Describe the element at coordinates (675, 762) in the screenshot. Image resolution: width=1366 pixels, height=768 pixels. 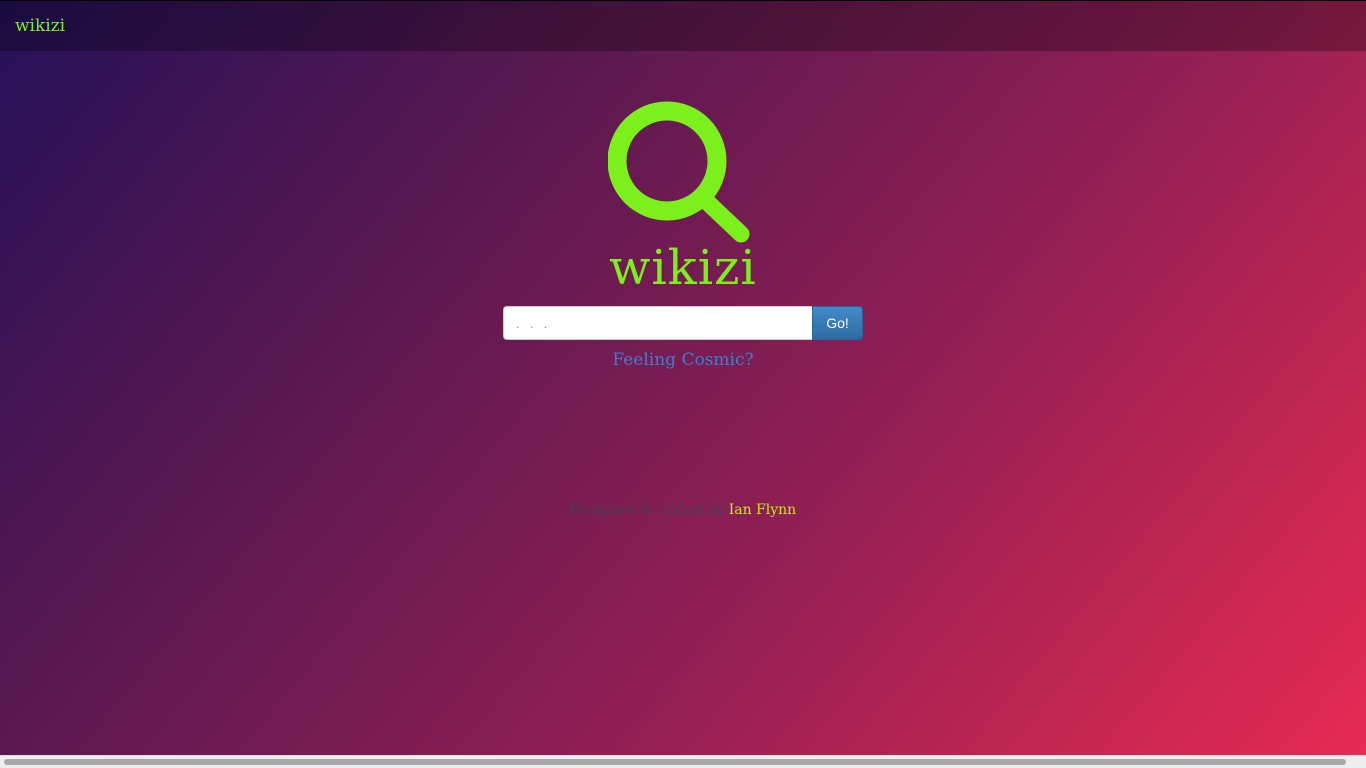
I see `scrollbar-thumb` at that location.